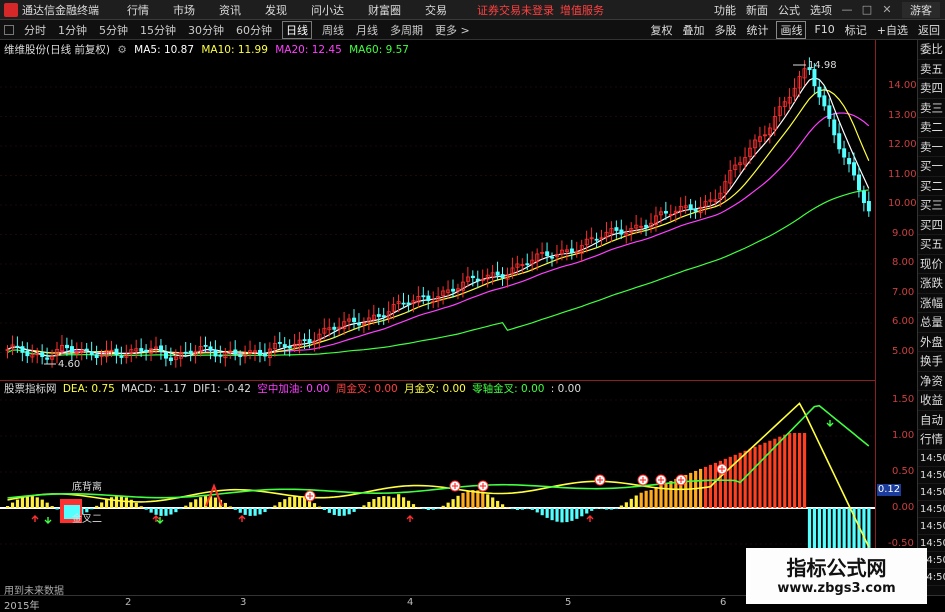 The image size is (945, 612). I want to click on side-tab: 行情, so click(931, 440).